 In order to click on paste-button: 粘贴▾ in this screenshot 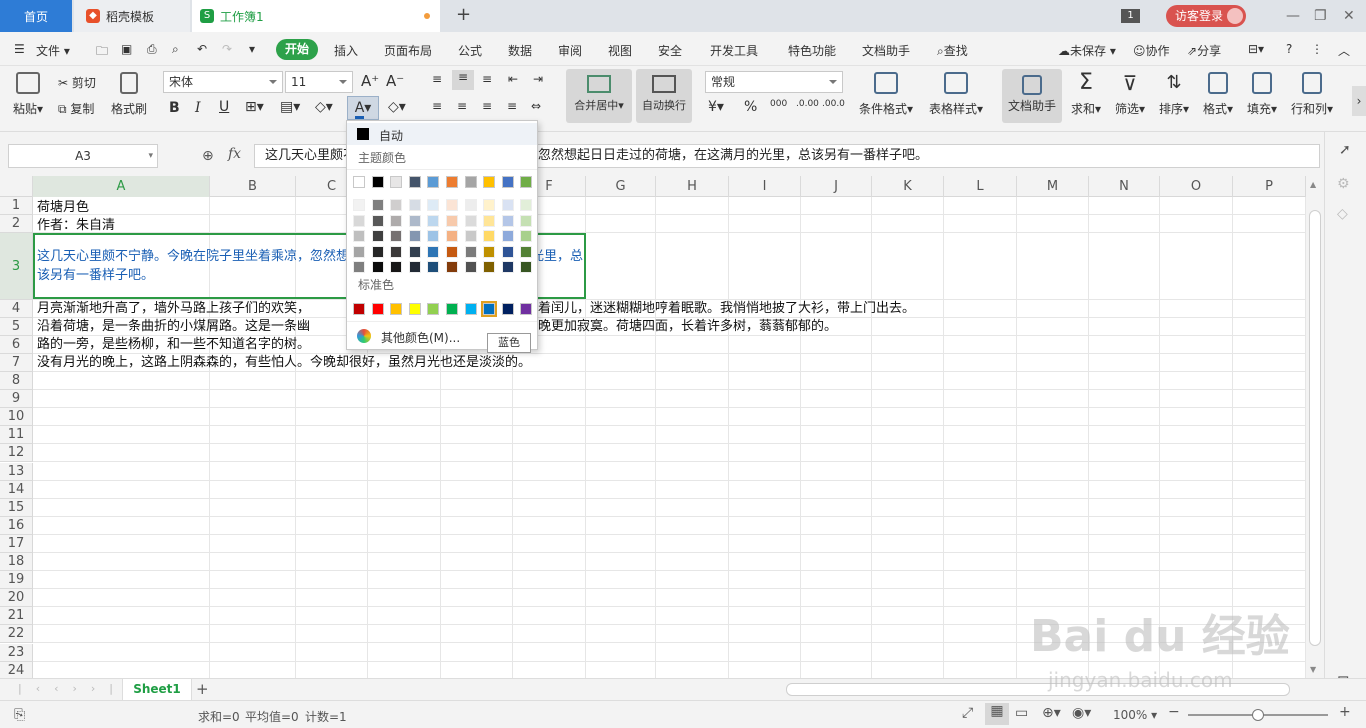, I will do `click(28, 94)`.